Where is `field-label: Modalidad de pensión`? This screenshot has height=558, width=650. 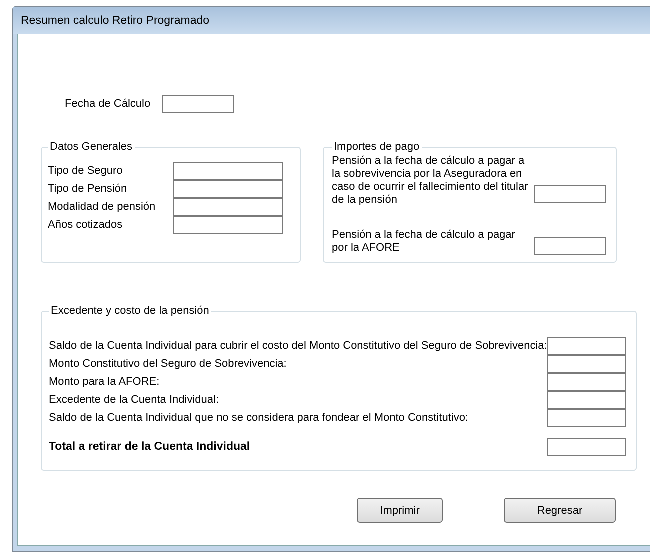
field-label: Modalidad de pensión is located at coordinates (102, 207).